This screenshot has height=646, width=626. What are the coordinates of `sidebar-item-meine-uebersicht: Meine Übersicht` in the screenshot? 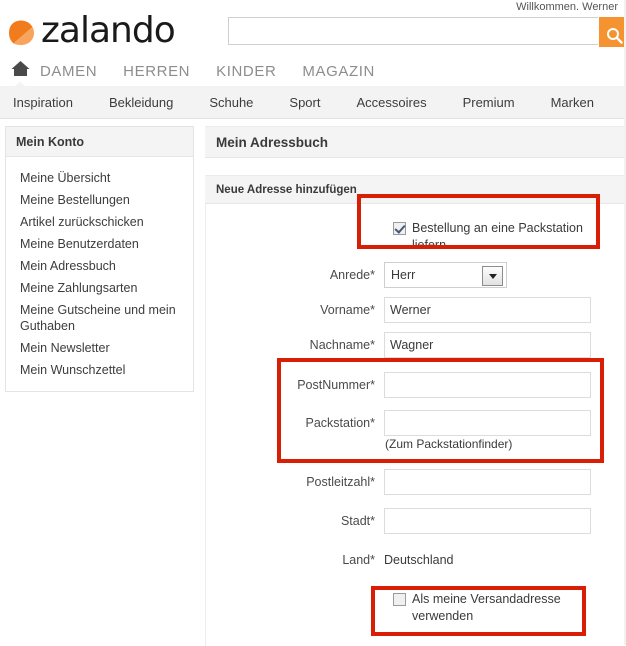 It's located at (99, 178).